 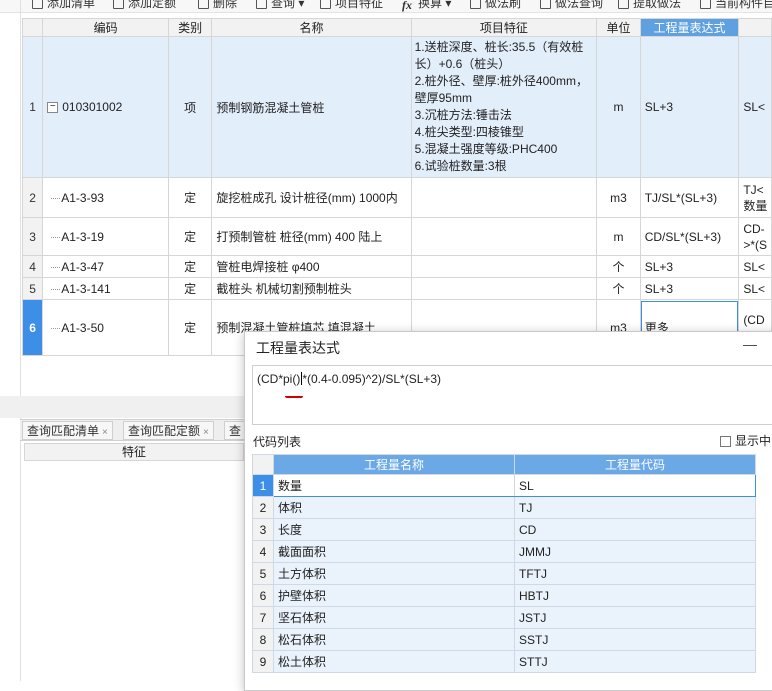 I want to click on table-row: 4 A1-3-47 定 管桩电焊接桩 φ400 个 SL+3 SL<, so click(x=396, y=266).